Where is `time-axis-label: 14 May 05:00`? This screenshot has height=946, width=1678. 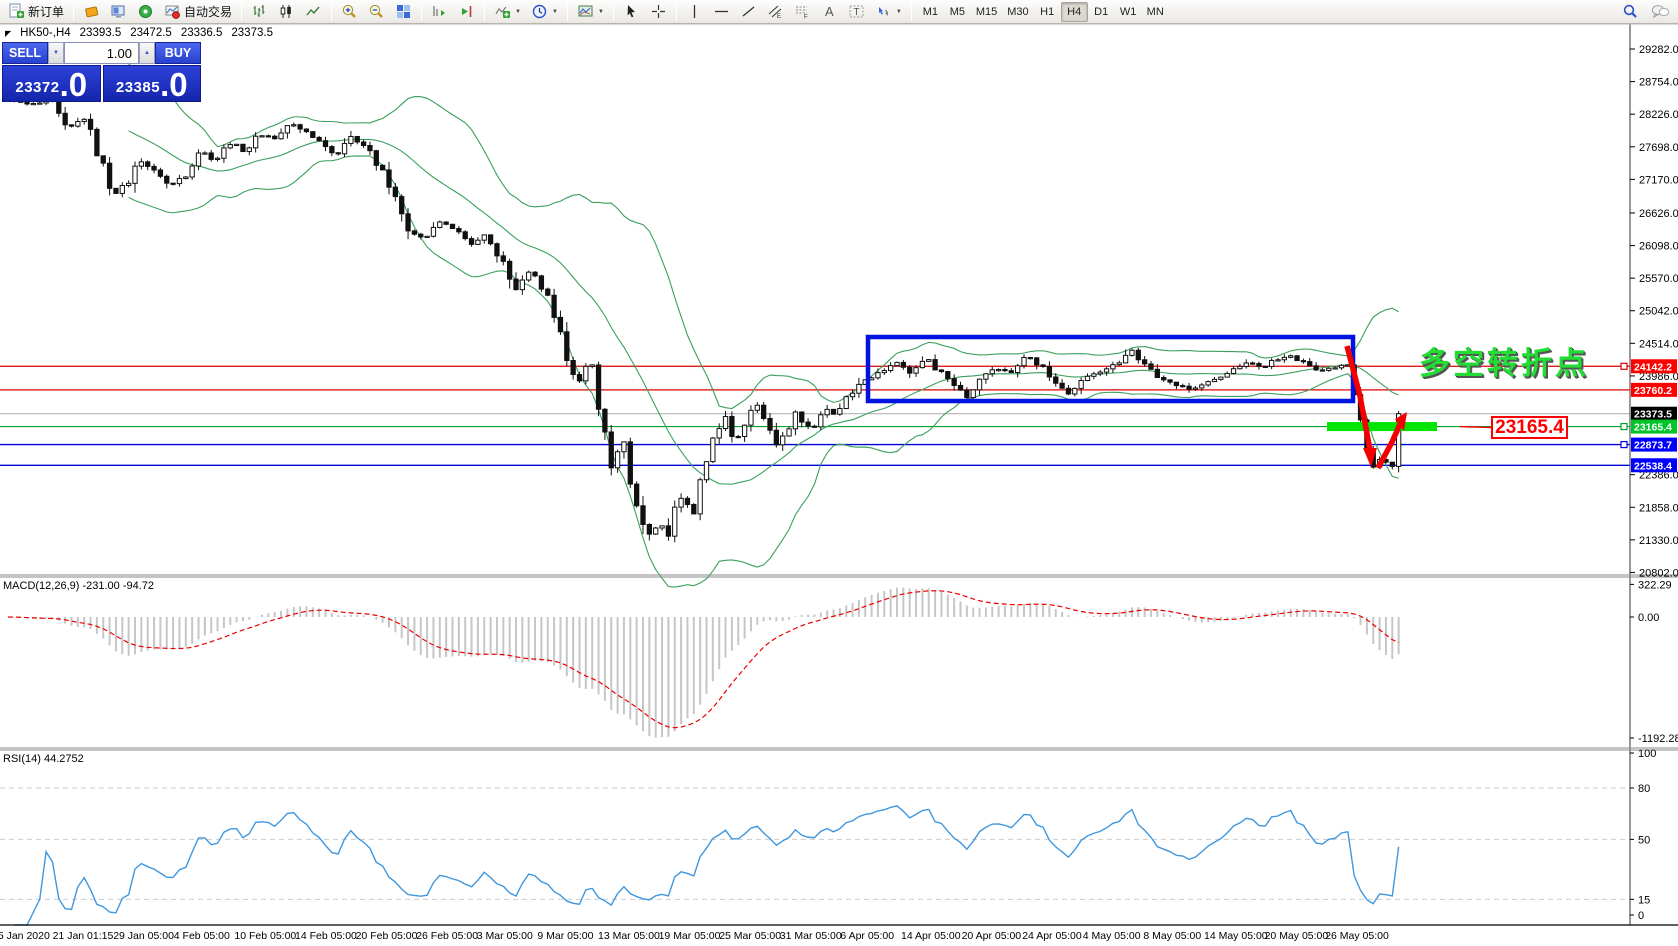
time-axis-label: 14 May 05:00 is located at coordinates (1236, 936).